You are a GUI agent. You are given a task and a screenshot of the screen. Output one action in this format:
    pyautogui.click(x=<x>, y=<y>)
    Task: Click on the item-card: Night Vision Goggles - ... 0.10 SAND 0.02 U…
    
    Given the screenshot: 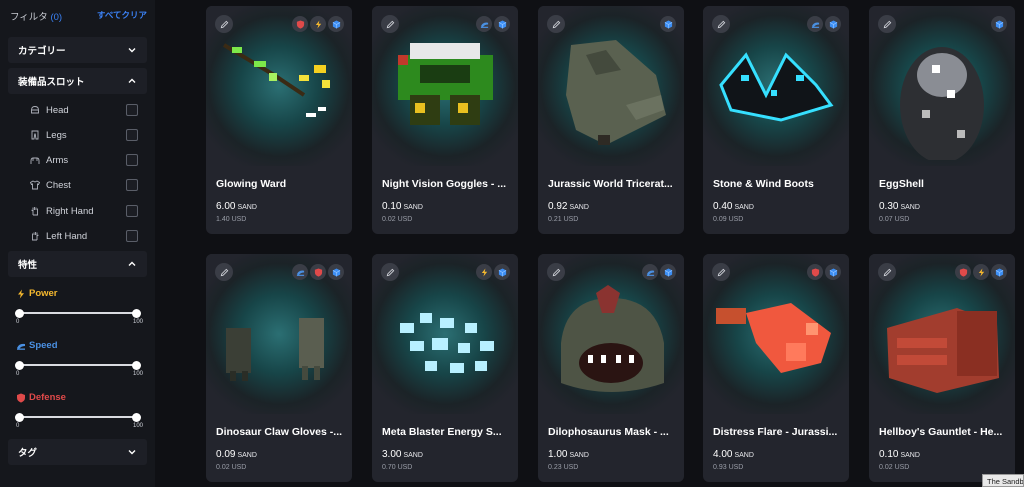 What is the action you would take?
    pyautogui.click(x=445, y=120)
    